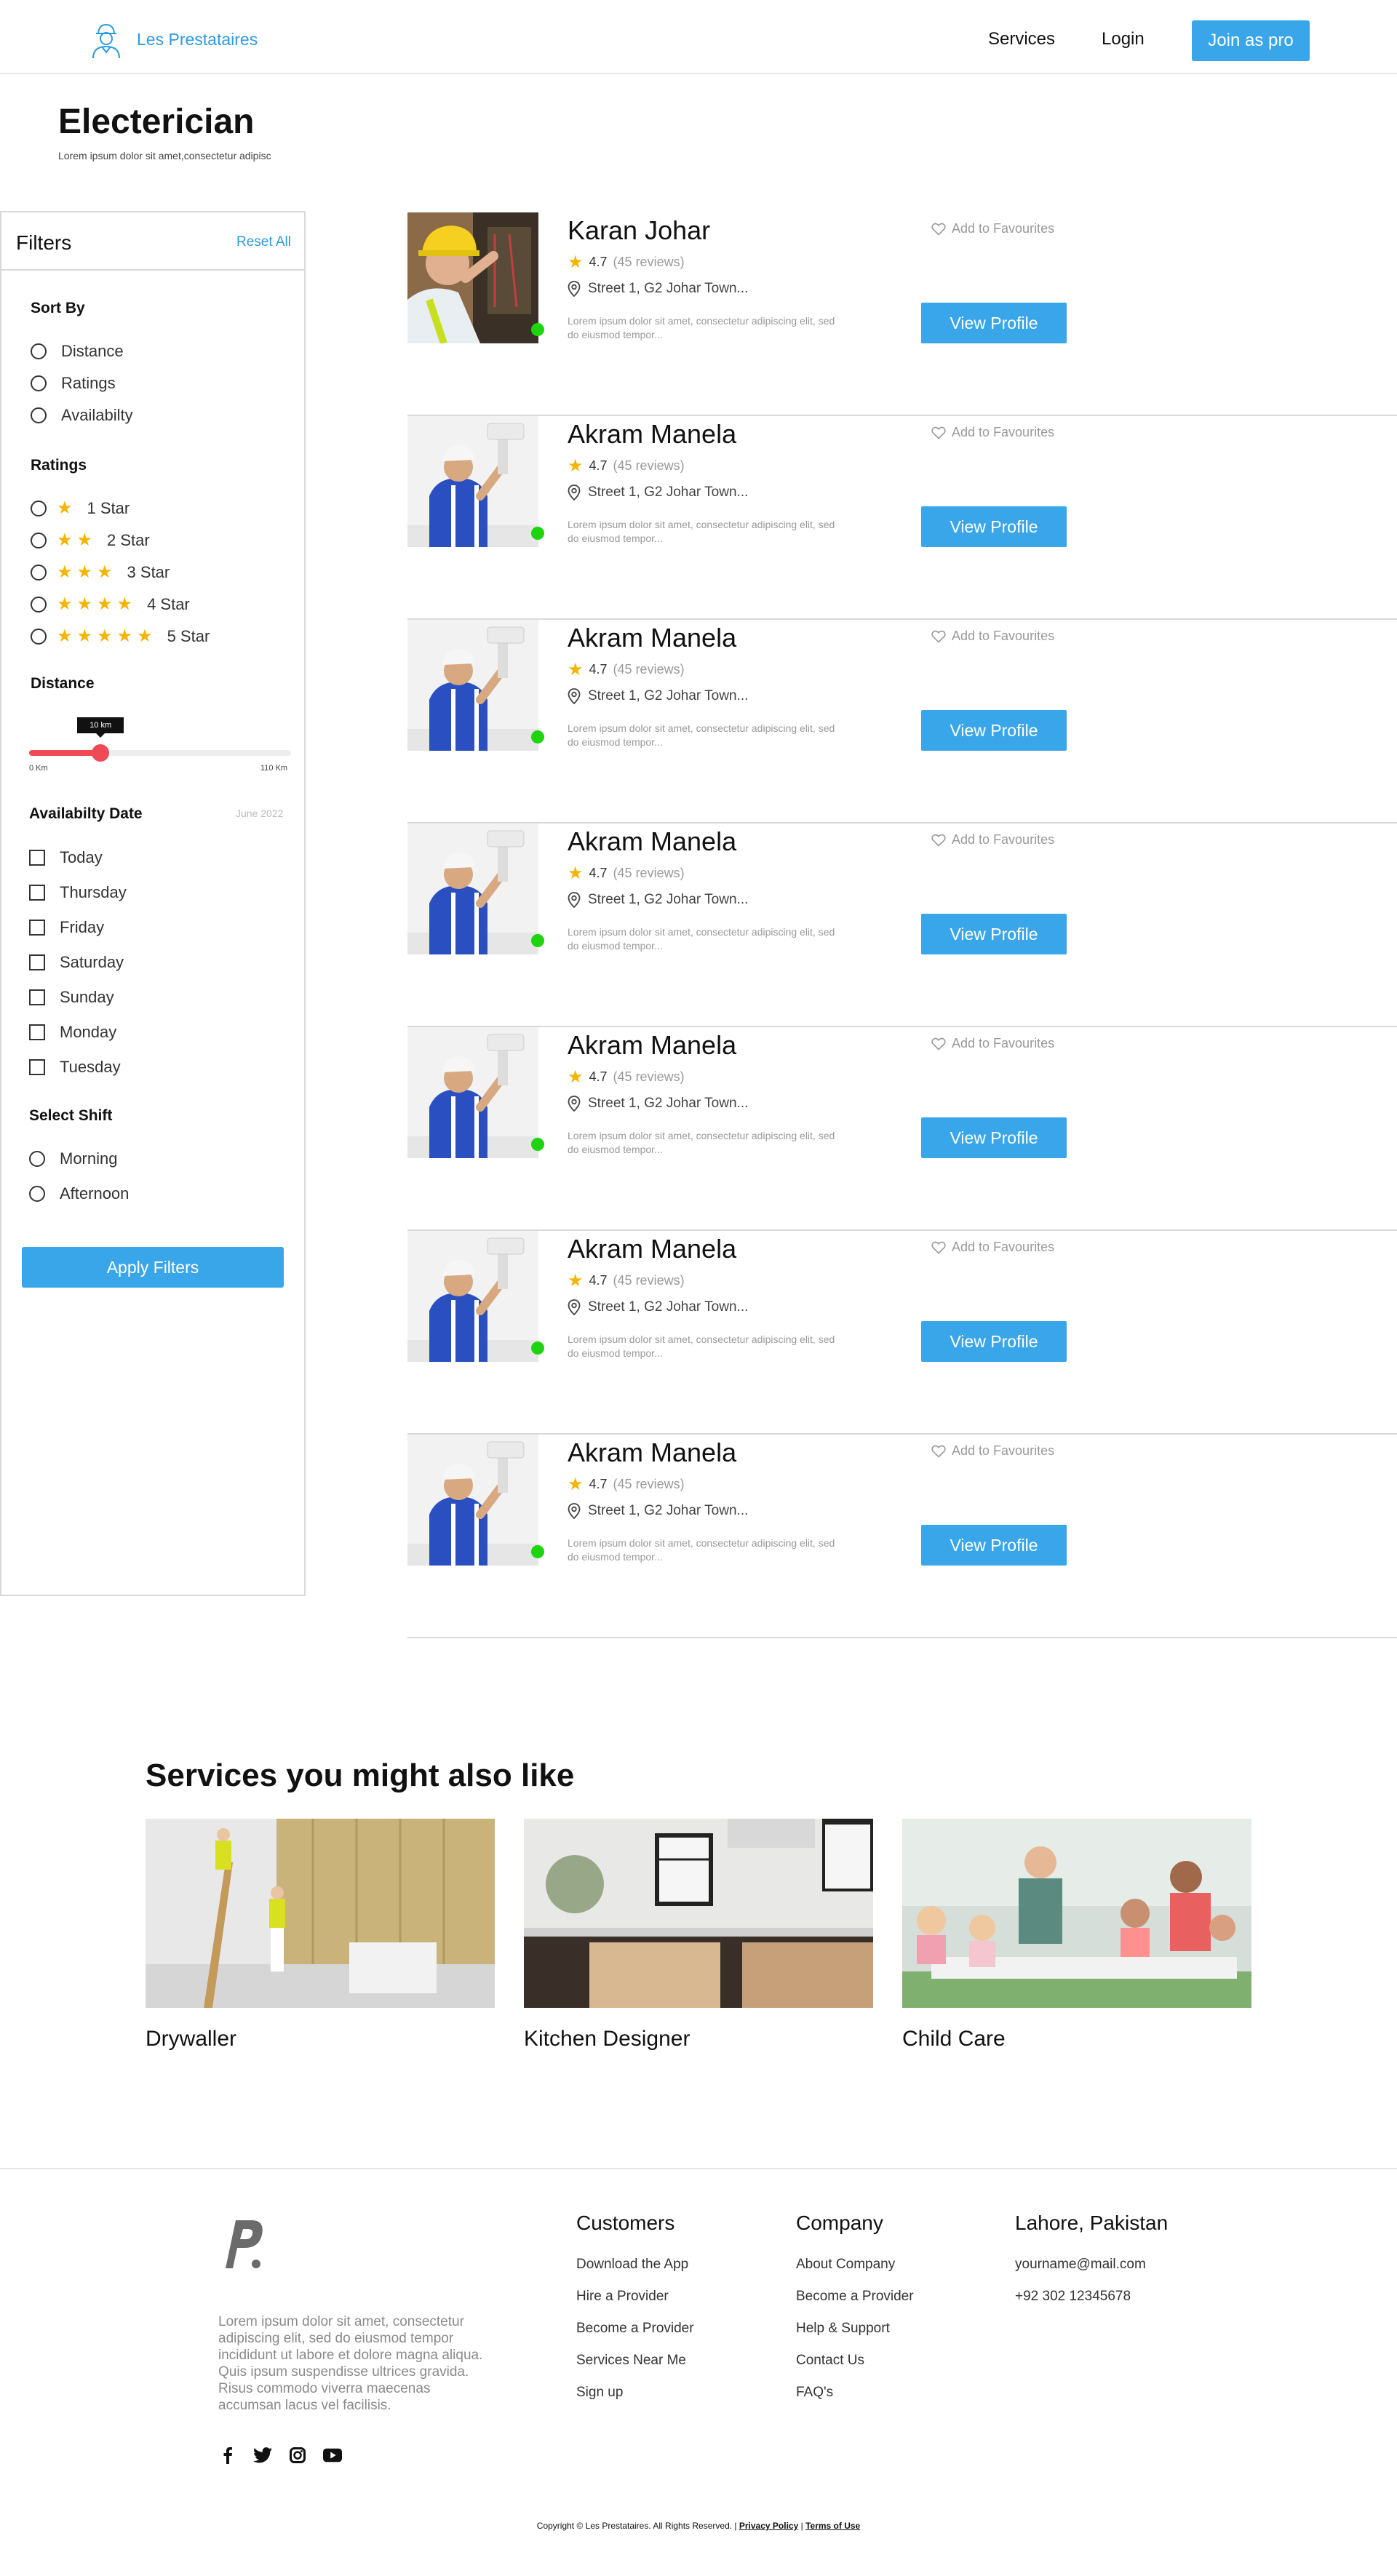  Describe the element at coordinates (769, 2526) in the screenshot. I see `privacy-policy-link: Privacy Policy` at that location.